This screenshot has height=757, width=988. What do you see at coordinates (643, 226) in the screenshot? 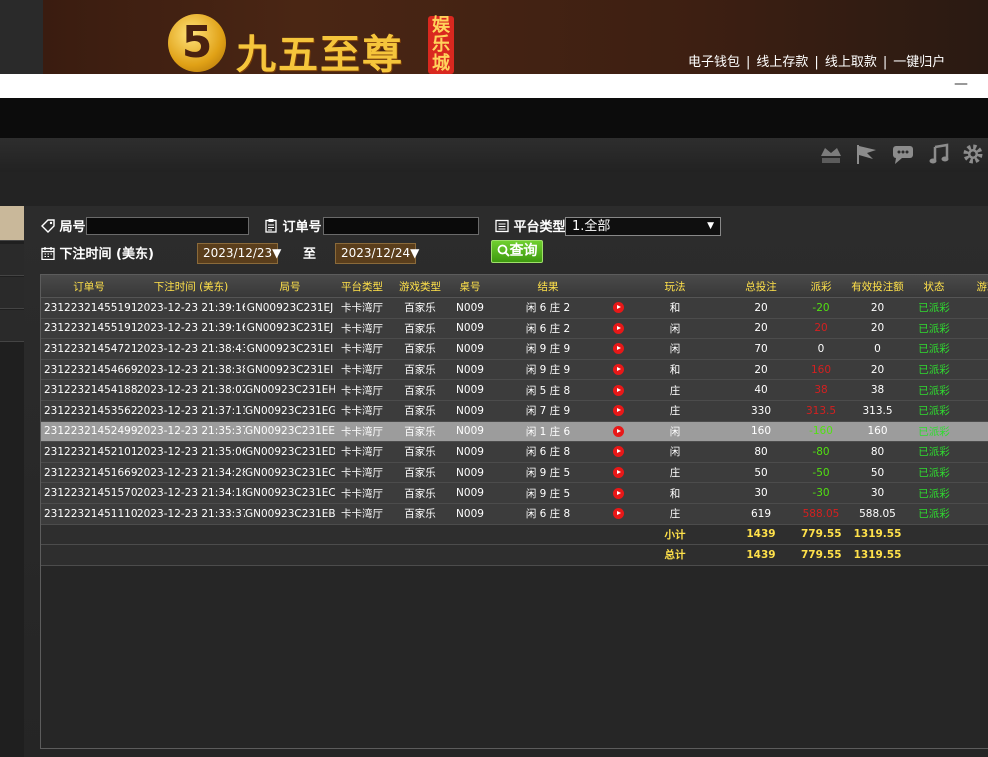
I see `platform-select: 1.全部 ▼` at bounding box center [643, 226].